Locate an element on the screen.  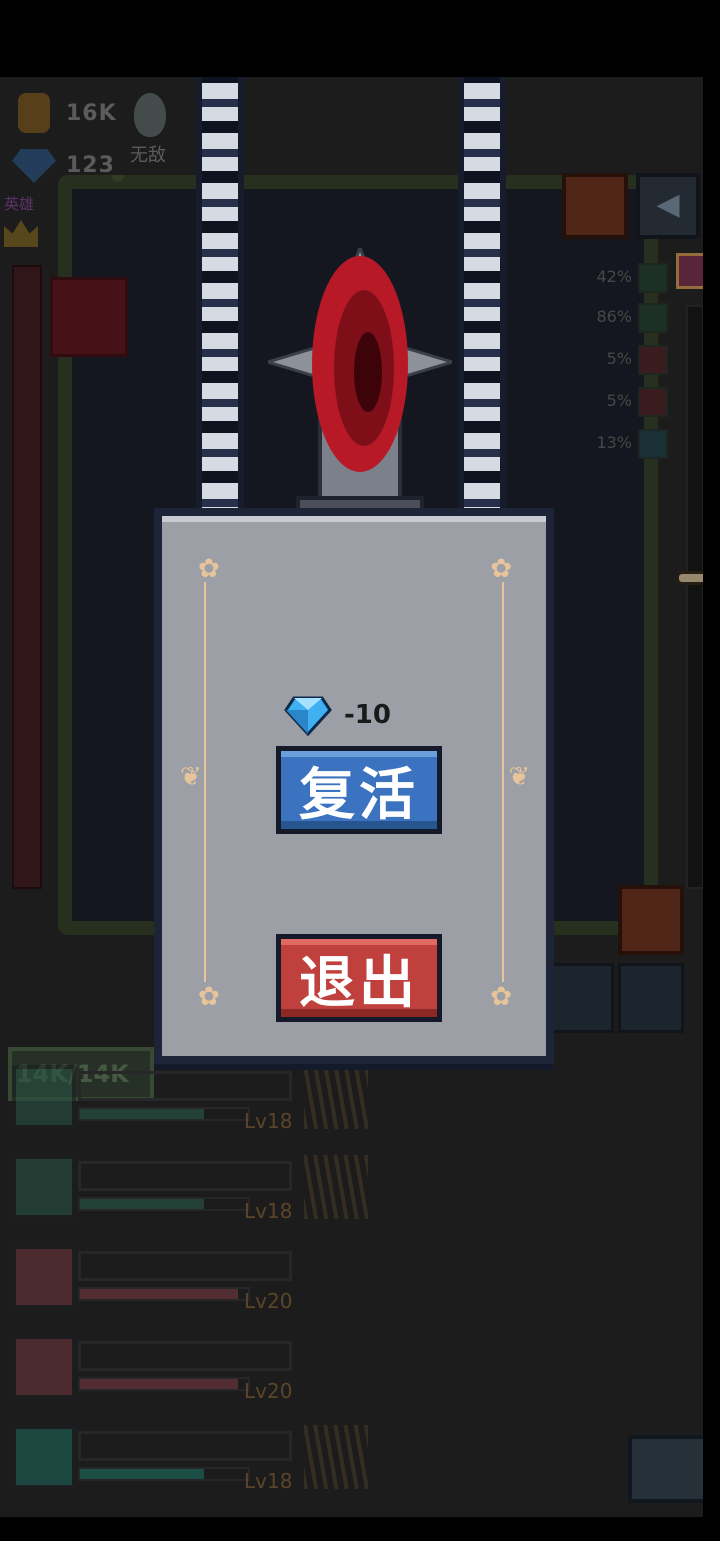
ornament-top-right: ✿ is located at coordinates (501, 569).